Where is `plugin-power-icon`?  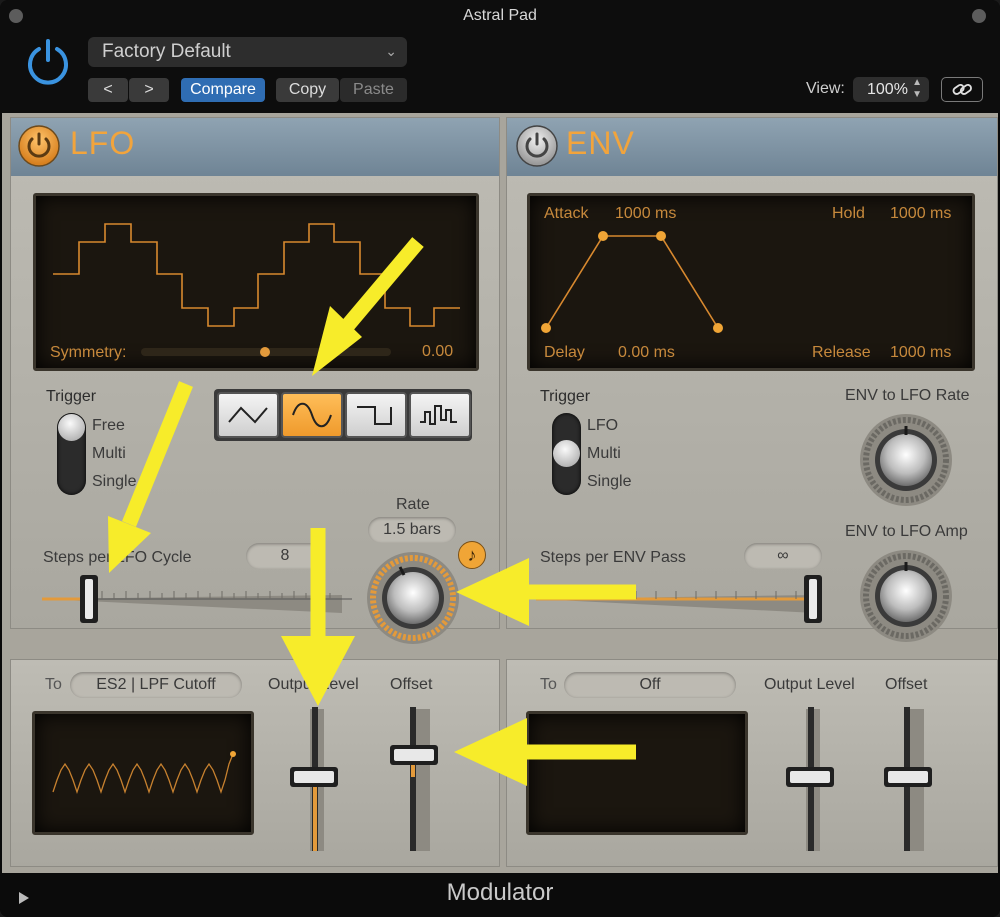
plugin-power-icon is located at coordinates (48, 62).